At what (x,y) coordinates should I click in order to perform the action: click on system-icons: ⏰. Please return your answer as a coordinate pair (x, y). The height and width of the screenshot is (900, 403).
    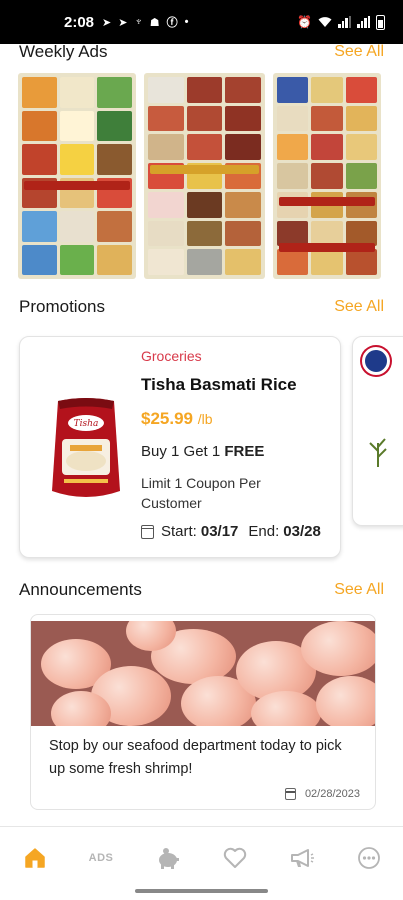
    Looking at the image, I should click on (341, 22).